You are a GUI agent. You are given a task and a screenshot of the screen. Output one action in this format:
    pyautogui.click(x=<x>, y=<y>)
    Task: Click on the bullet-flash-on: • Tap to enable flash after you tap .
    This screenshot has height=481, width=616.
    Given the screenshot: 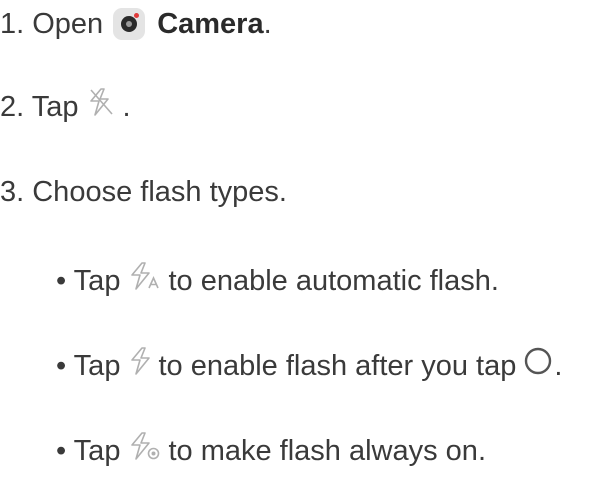 What is the action you would take?
    pyautogui.click(x=309, y=365)
    